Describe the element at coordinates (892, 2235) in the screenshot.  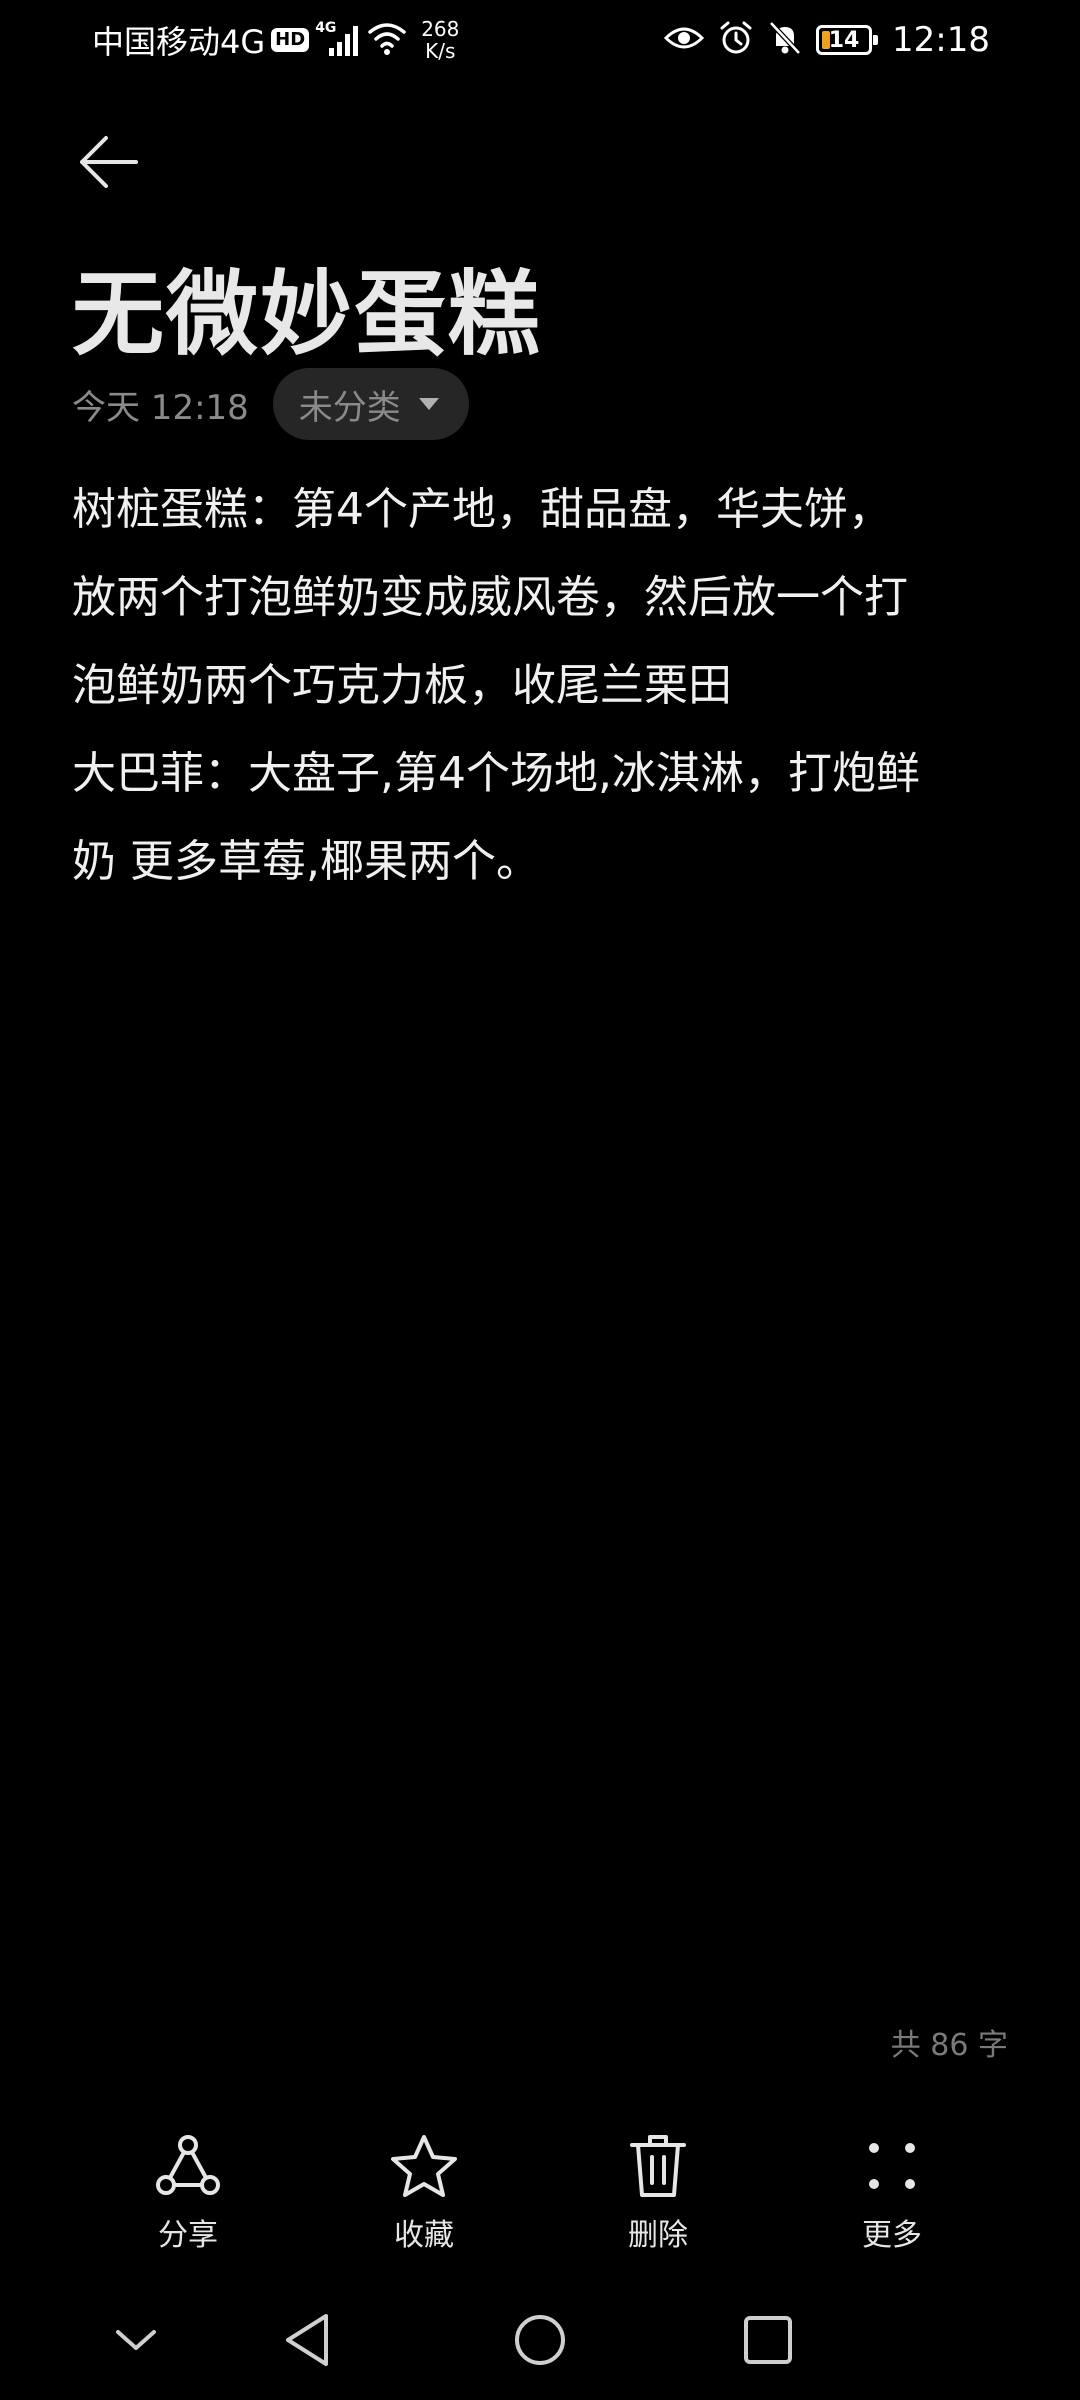
I see `more-label: 更多` at that location.